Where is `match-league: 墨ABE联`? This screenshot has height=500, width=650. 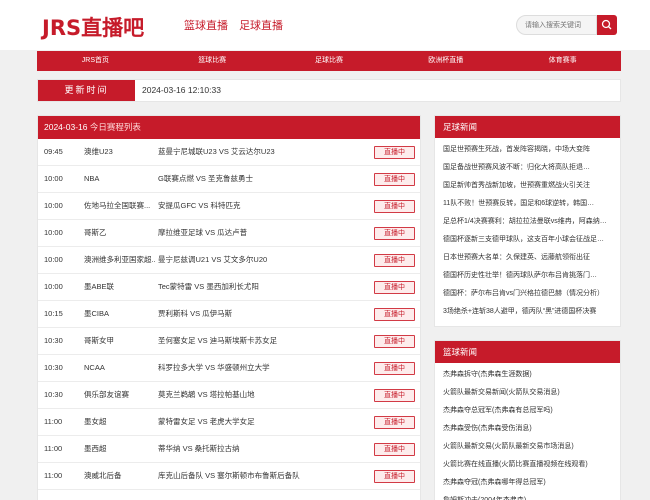
match-league: 墨ABE联 is located at coordinates (99, 286).